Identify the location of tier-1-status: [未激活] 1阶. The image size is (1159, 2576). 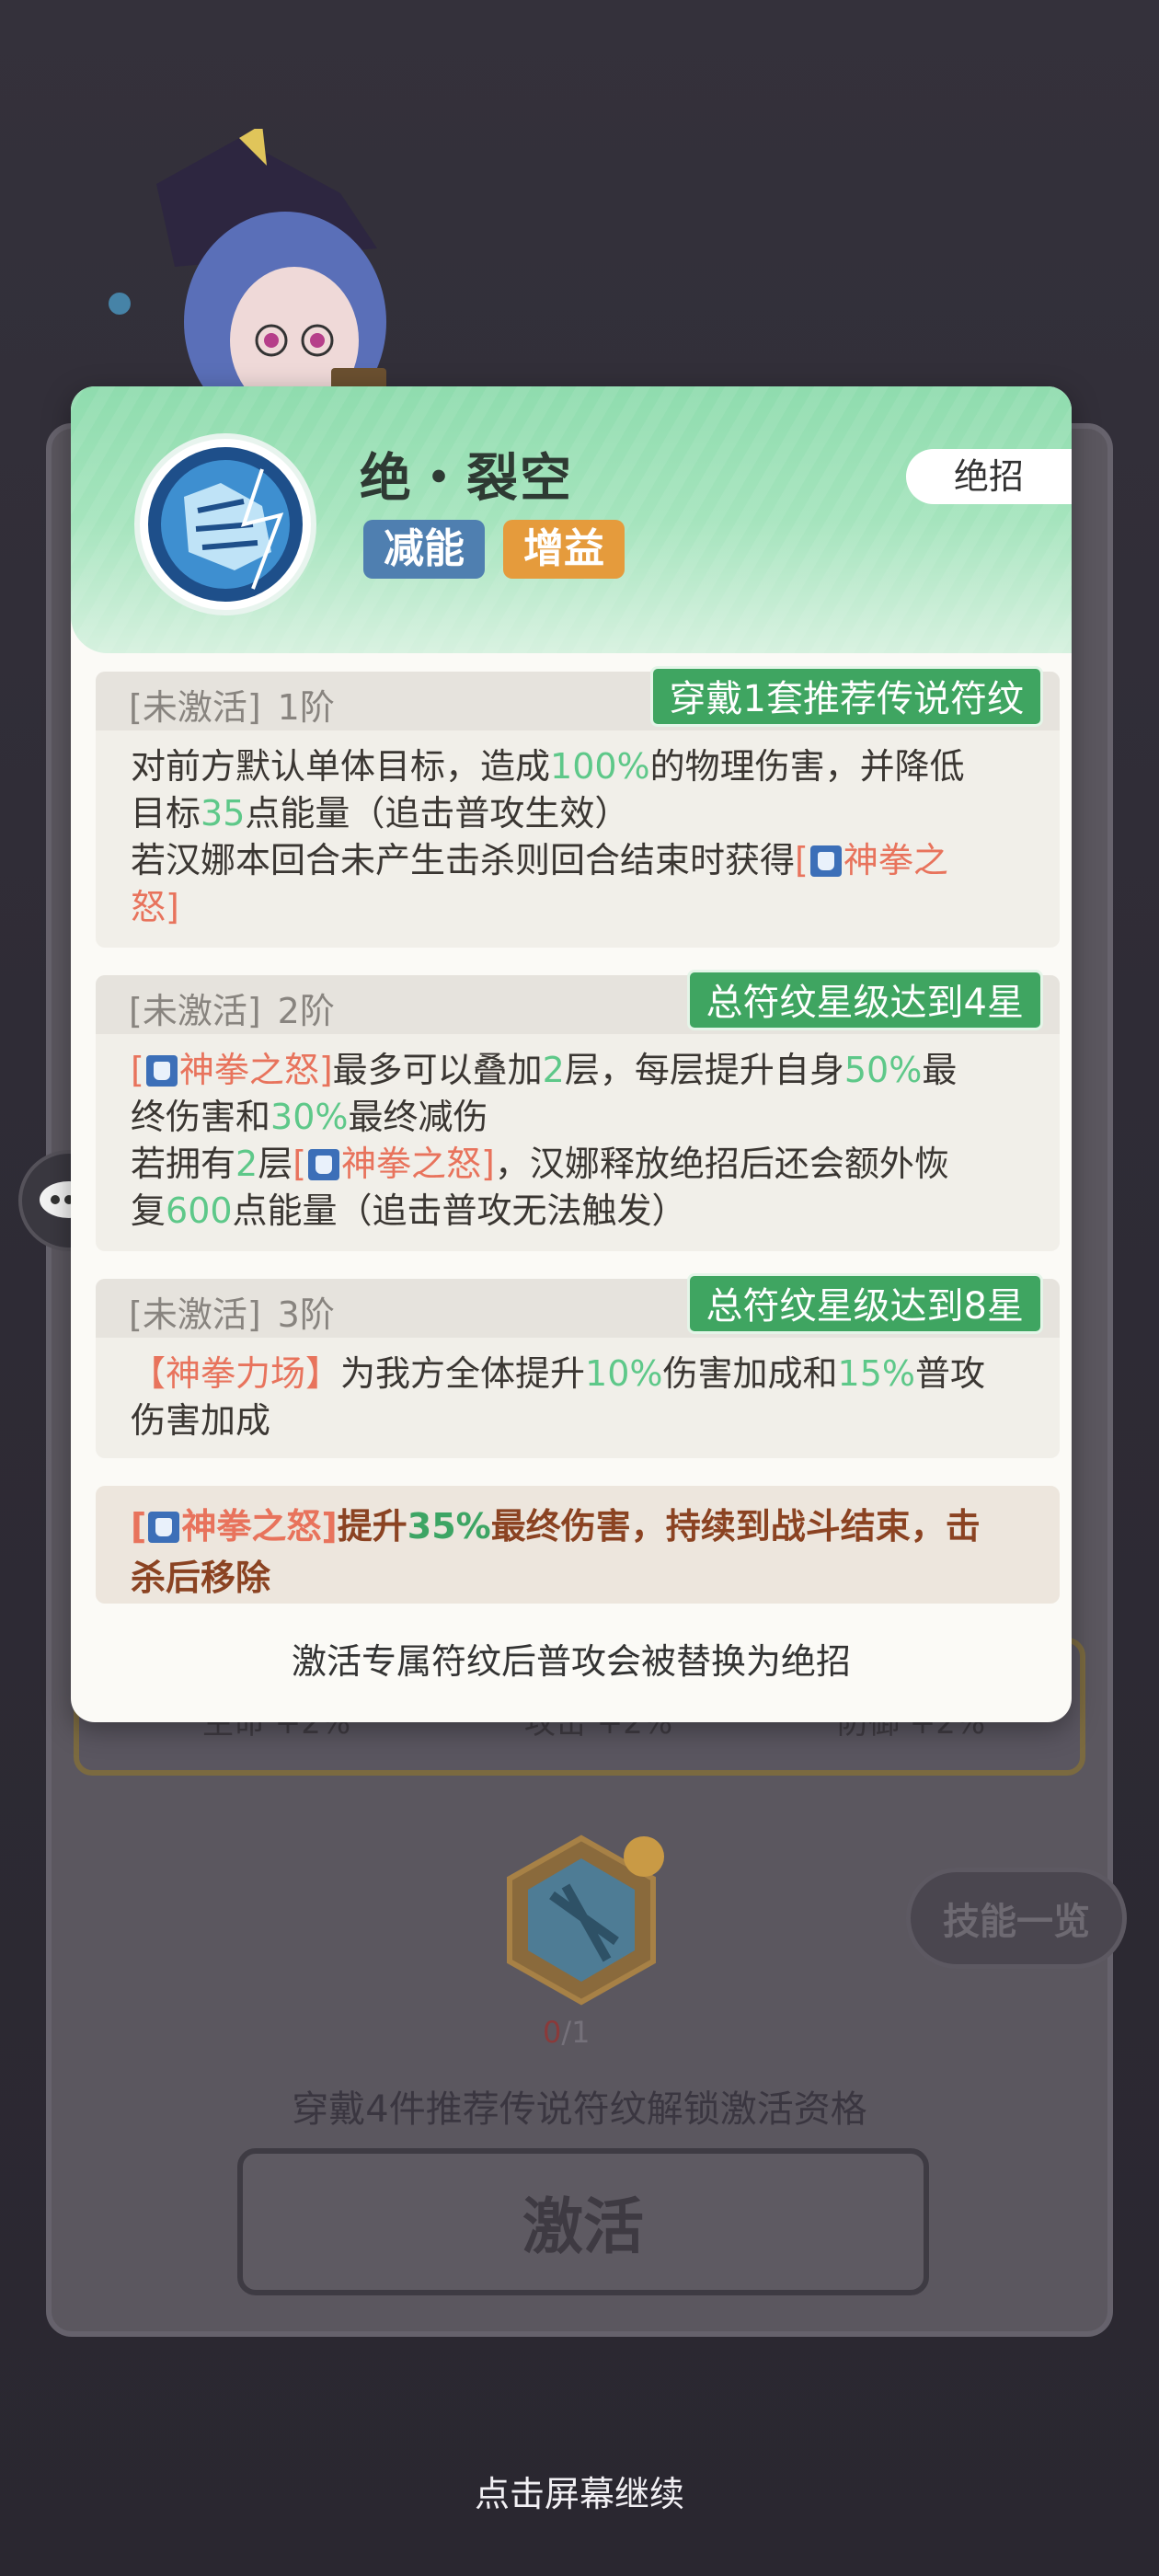
(232, 707).